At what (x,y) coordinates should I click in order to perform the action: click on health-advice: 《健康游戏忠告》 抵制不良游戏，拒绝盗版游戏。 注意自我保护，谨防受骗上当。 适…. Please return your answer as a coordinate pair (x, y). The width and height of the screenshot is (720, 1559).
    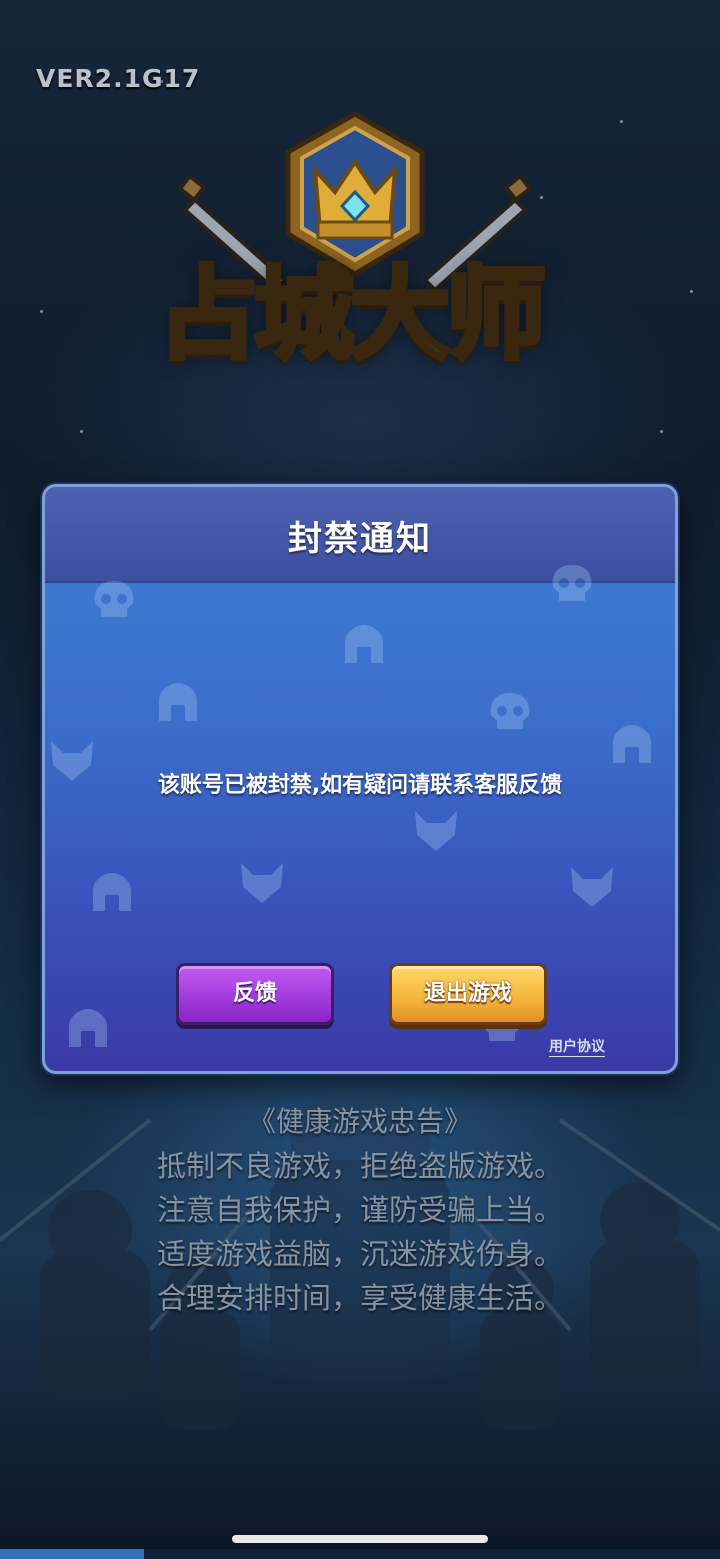
    Looking at the image, I should click on (360, 1210).